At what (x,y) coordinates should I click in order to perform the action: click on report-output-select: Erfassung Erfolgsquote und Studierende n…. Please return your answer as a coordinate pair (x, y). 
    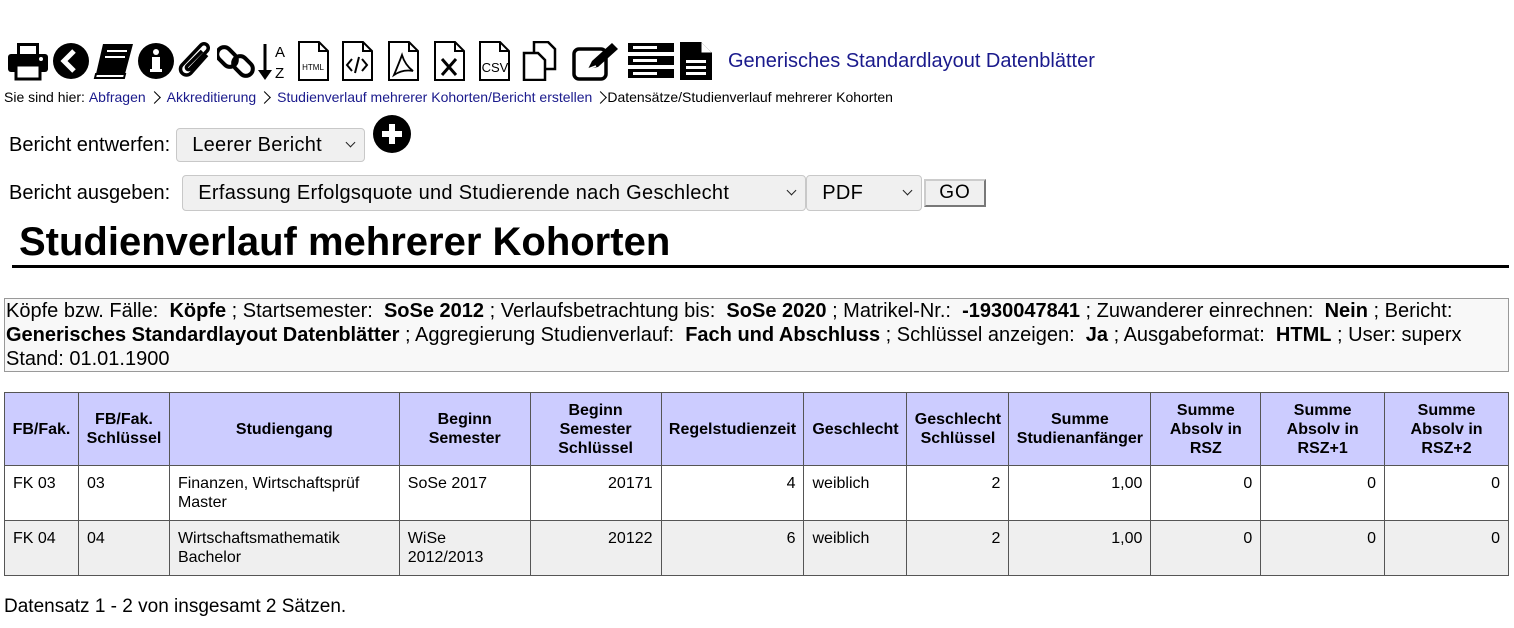
    Looking at the image, I should click on (494, 193).